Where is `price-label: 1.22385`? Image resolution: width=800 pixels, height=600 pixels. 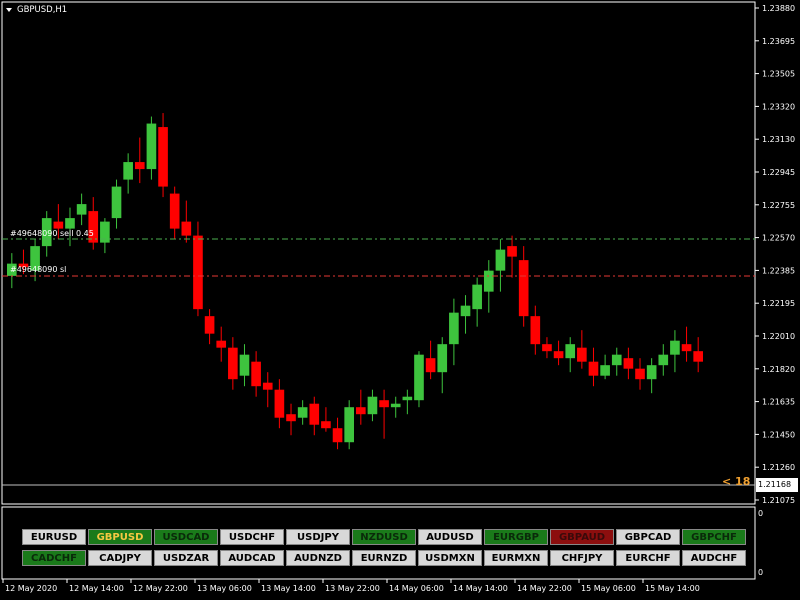 price-label: 1.22385 is located at coordinates (778, 270).